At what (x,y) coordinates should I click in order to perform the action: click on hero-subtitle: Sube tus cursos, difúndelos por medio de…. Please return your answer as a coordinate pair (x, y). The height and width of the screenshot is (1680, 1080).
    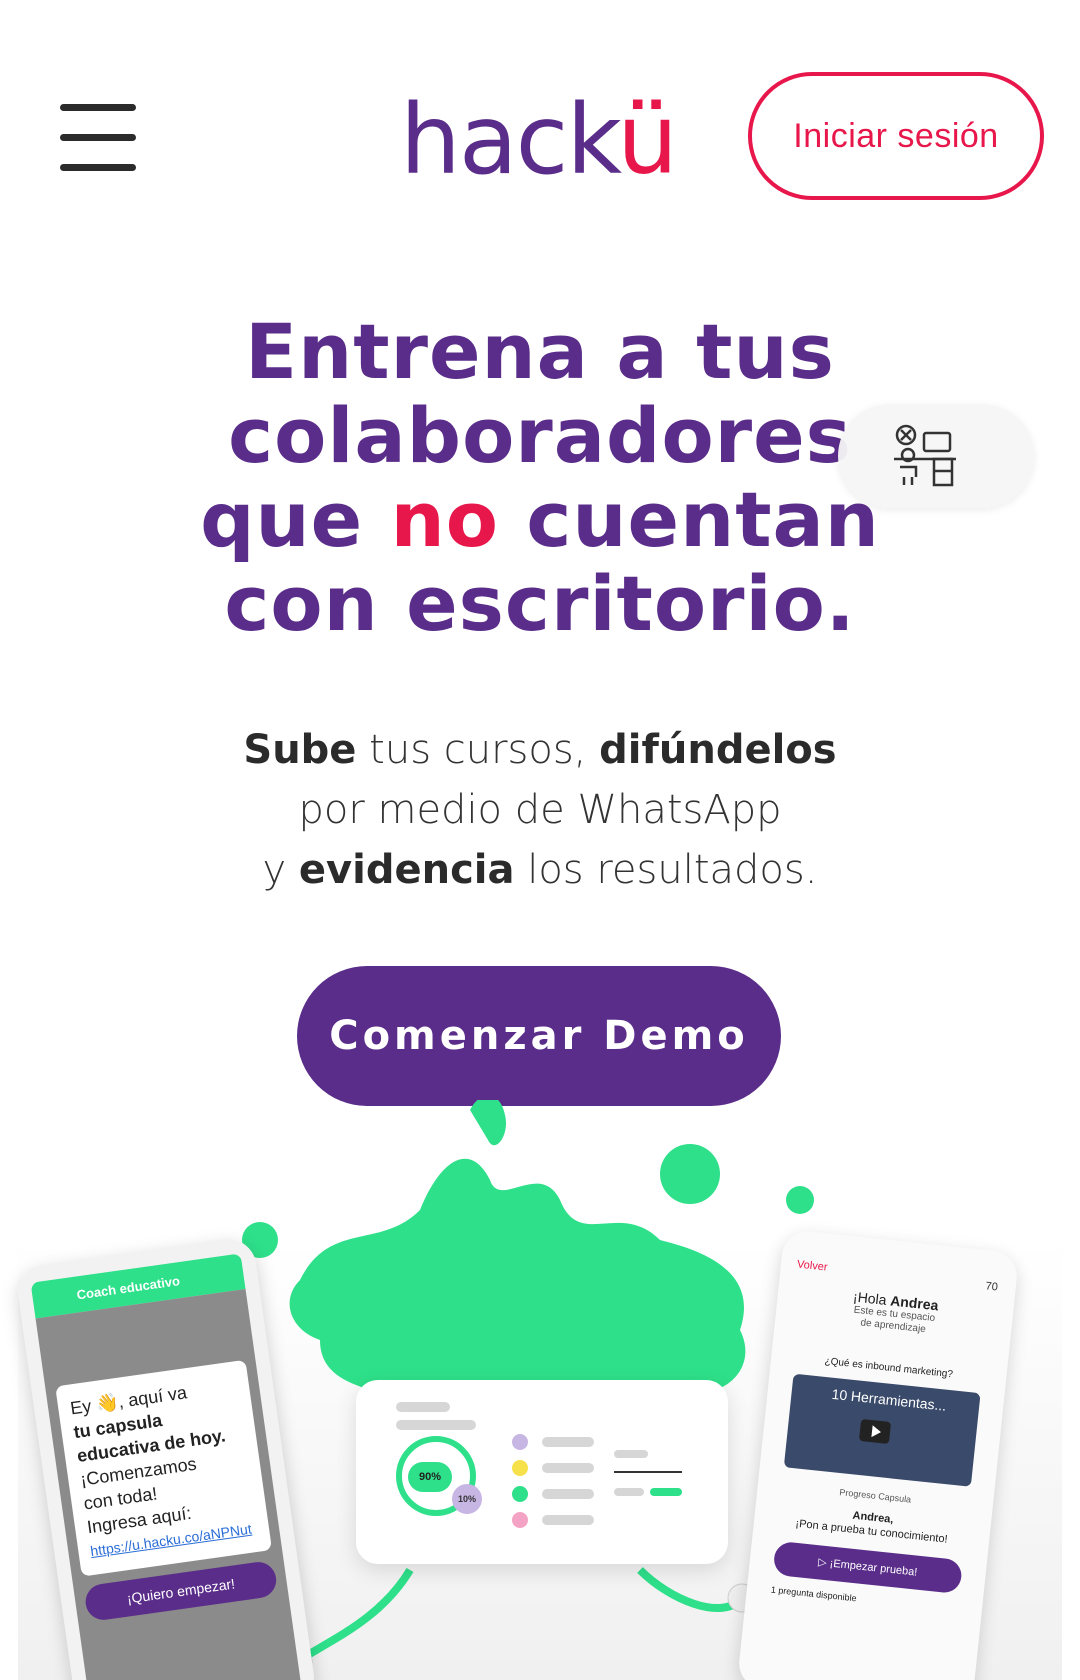
    Looking at the image, I should click on (540, 810).